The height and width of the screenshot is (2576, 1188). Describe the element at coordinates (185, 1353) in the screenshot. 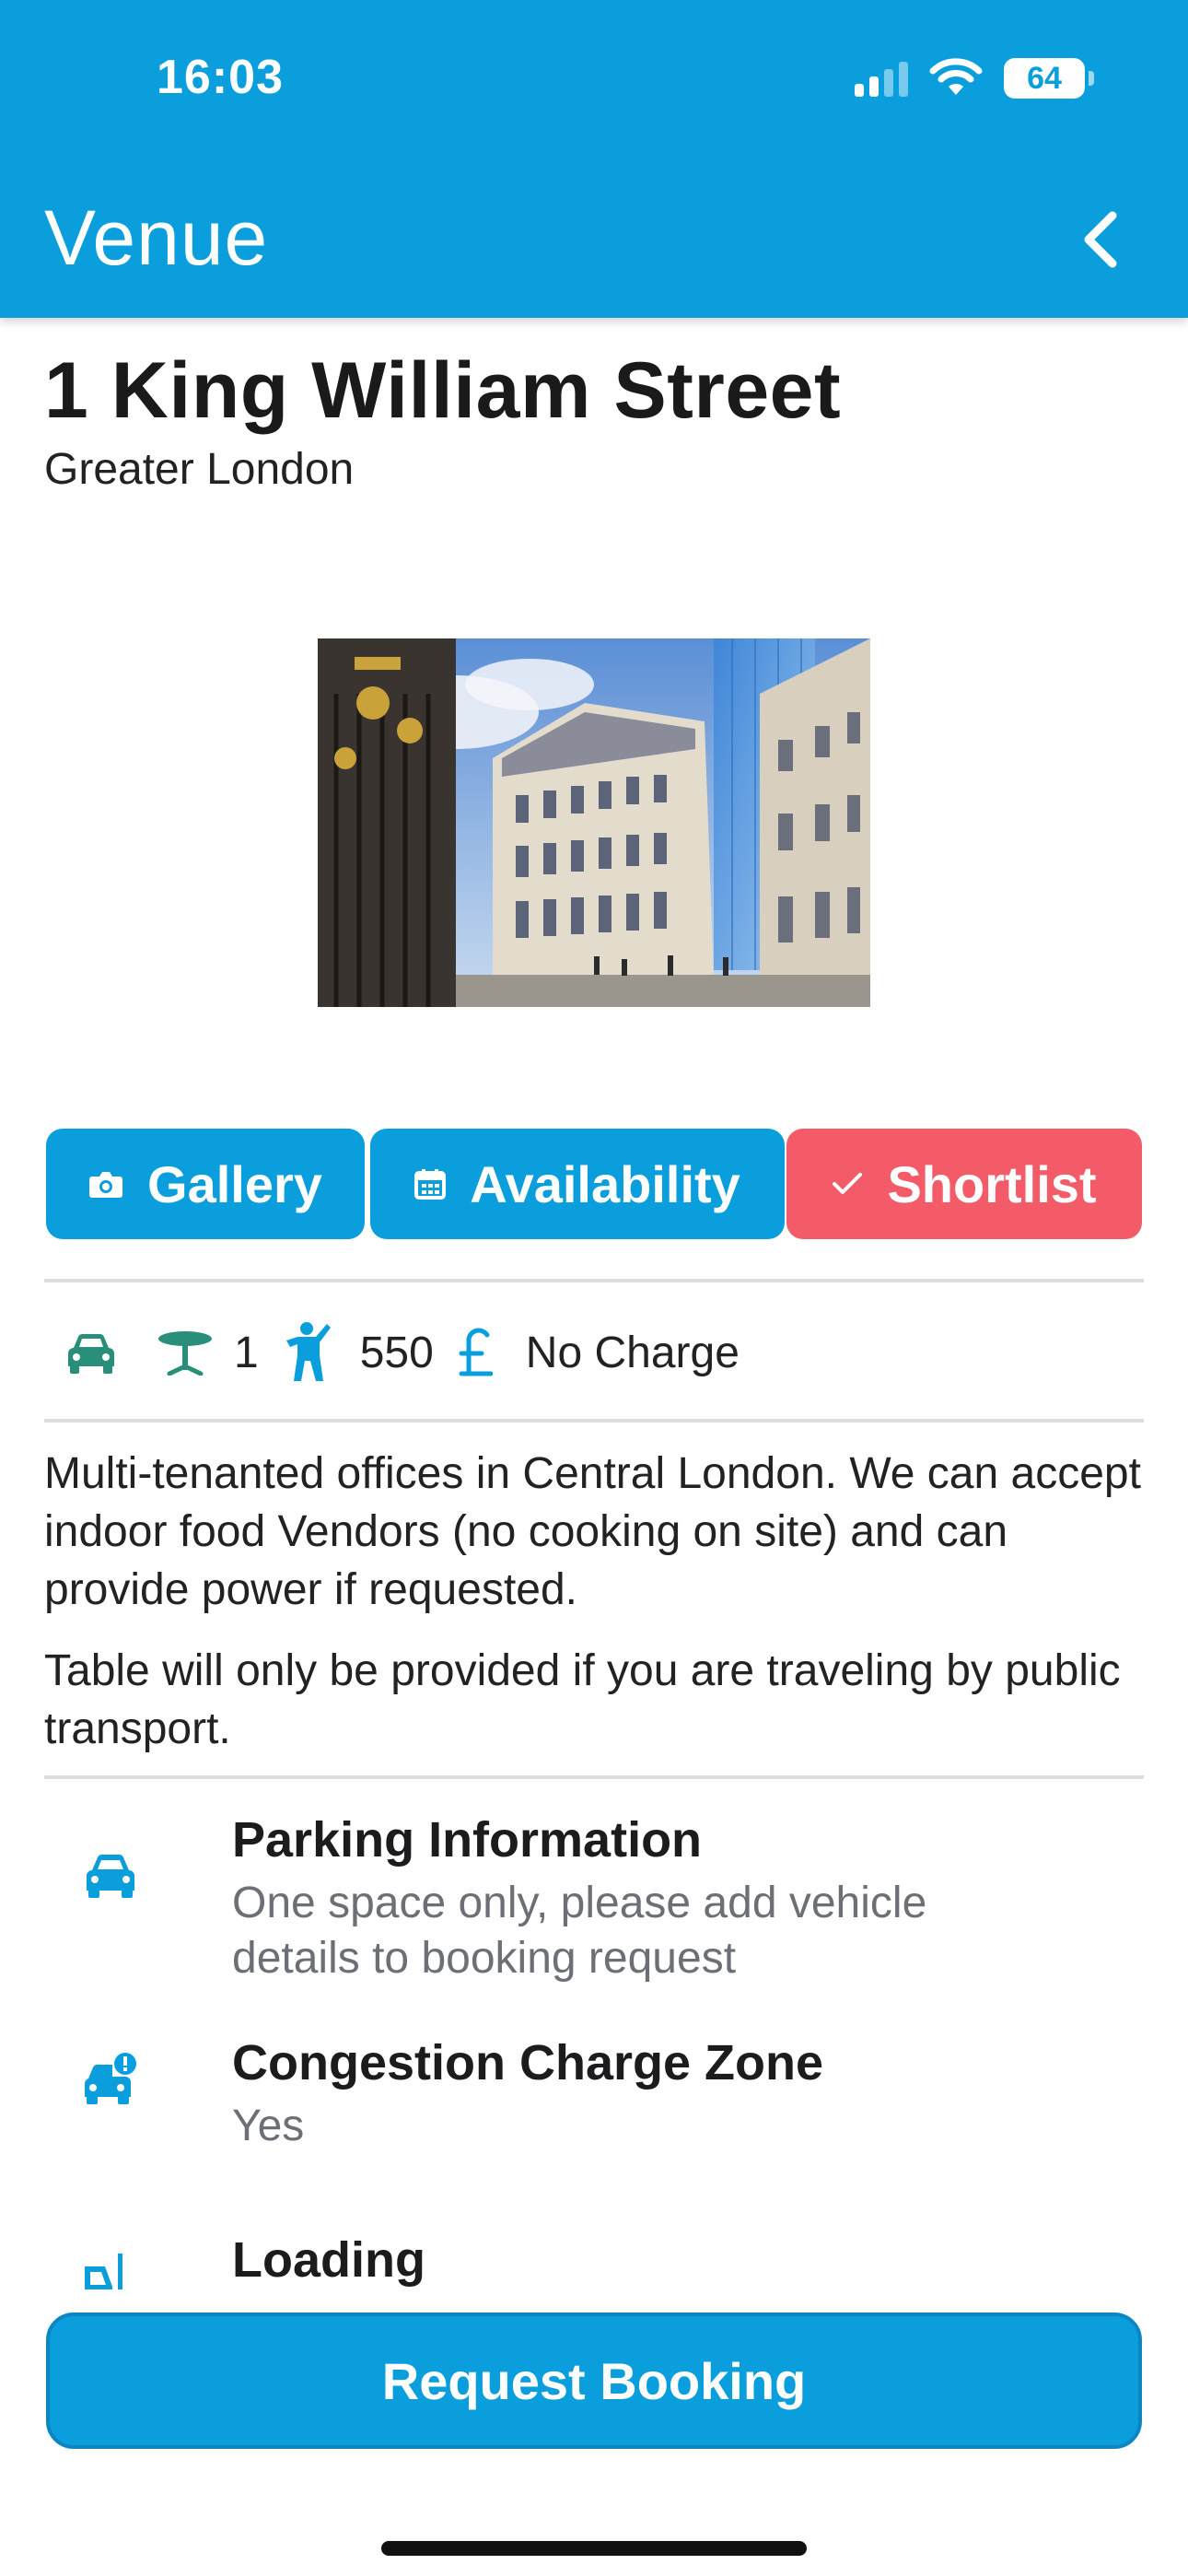

I see `table-icon` at that location.